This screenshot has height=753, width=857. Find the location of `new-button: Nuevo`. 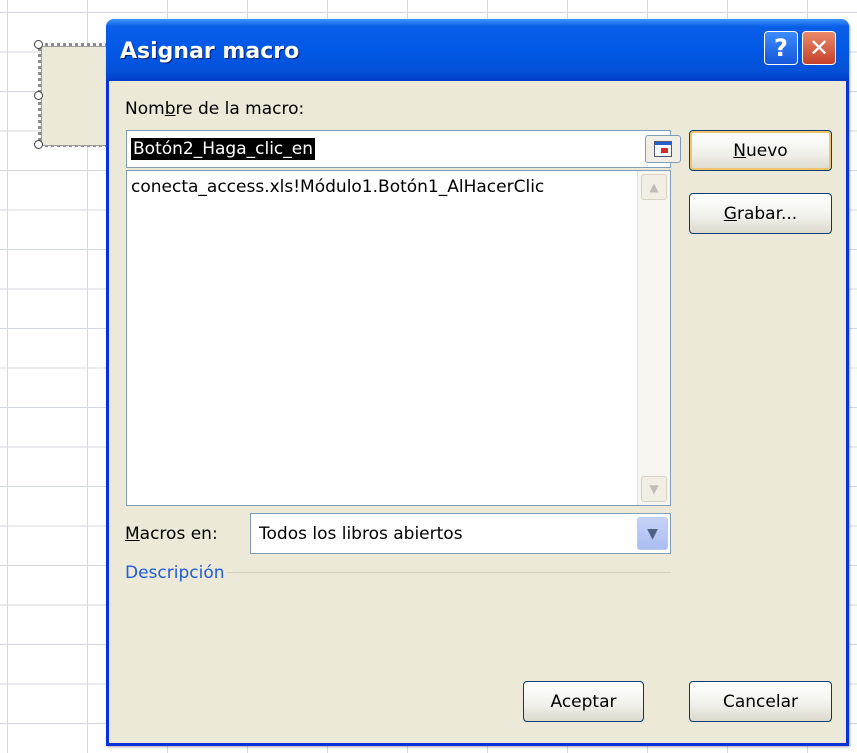

new-button: Nuevo is located at coordinates (760, 150).